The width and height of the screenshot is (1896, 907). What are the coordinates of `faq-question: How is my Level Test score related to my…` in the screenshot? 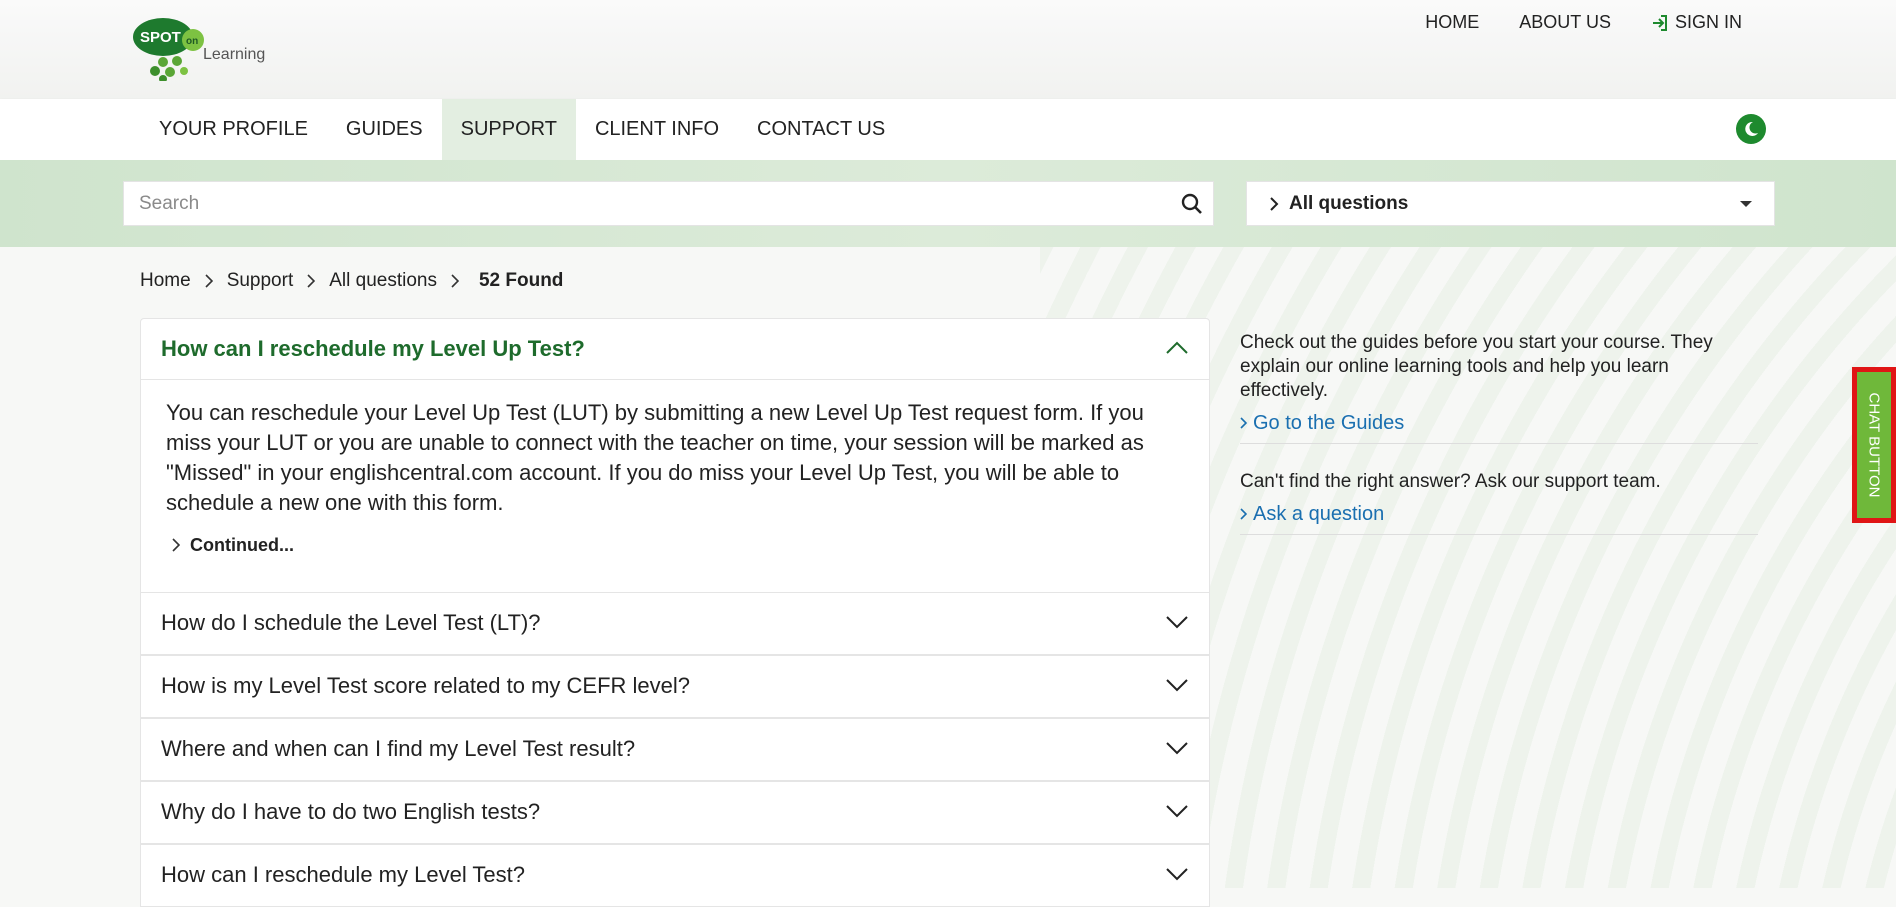 It's located at (675, 685).